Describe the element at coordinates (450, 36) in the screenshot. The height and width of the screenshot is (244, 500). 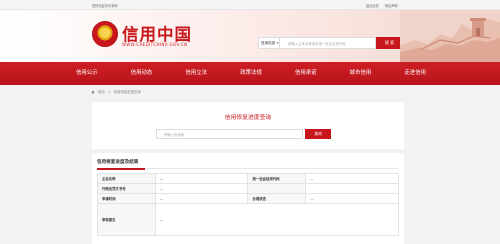
I see `great-wall-banner-image` at that location.